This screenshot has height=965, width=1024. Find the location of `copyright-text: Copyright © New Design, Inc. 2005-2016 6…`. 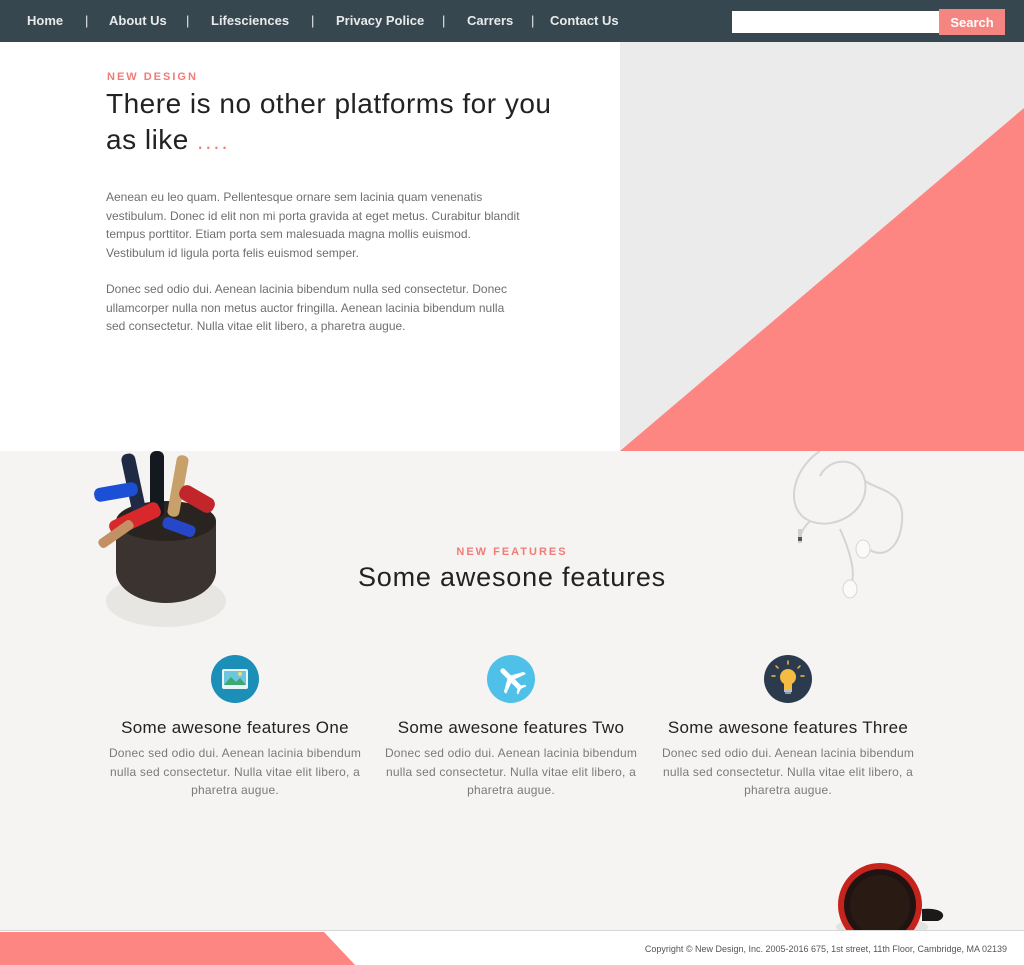

copyright-text: Copyright © New Design, Inc. 2005-2016 6… is located at coordinates (825, 949).